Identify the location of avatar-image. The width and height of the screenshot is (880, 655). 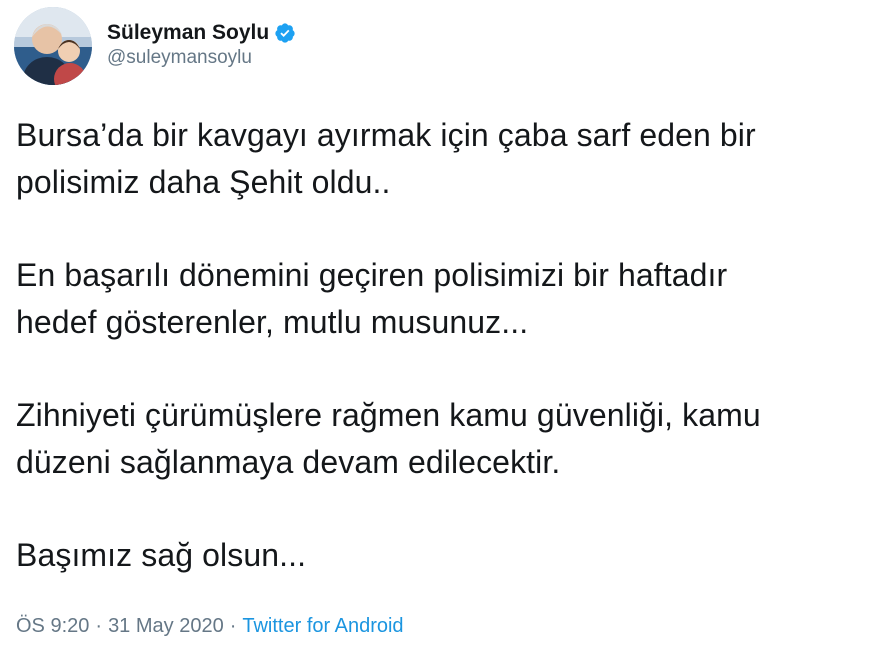
(53, 46).